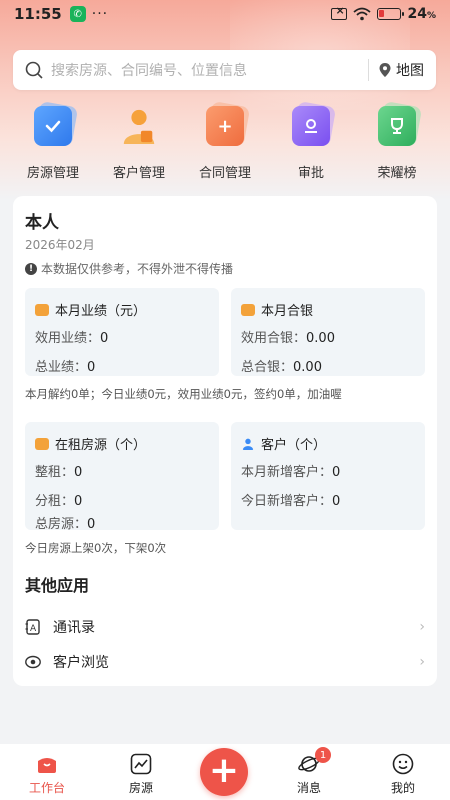  I want to click on other-apps-title: 其他应用, so click(57, 585).